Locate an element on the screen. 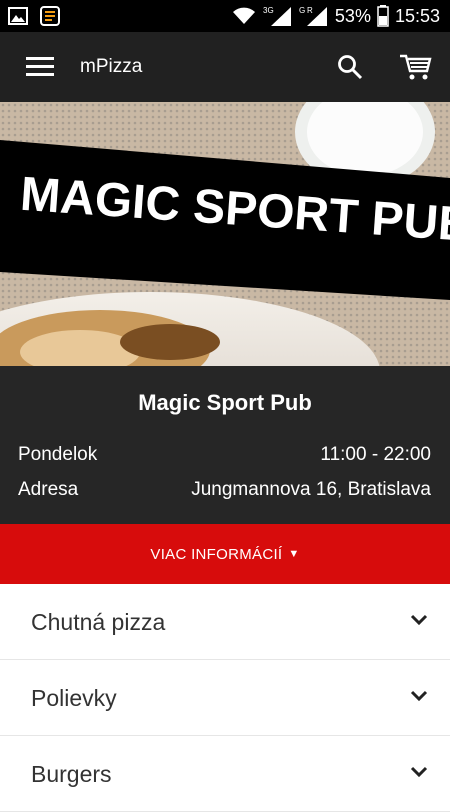 The width and height of the screenshot is (450, 812). address-row: Adresa Jungmannova 16, Bratislava is located at coordinates (224, 490).